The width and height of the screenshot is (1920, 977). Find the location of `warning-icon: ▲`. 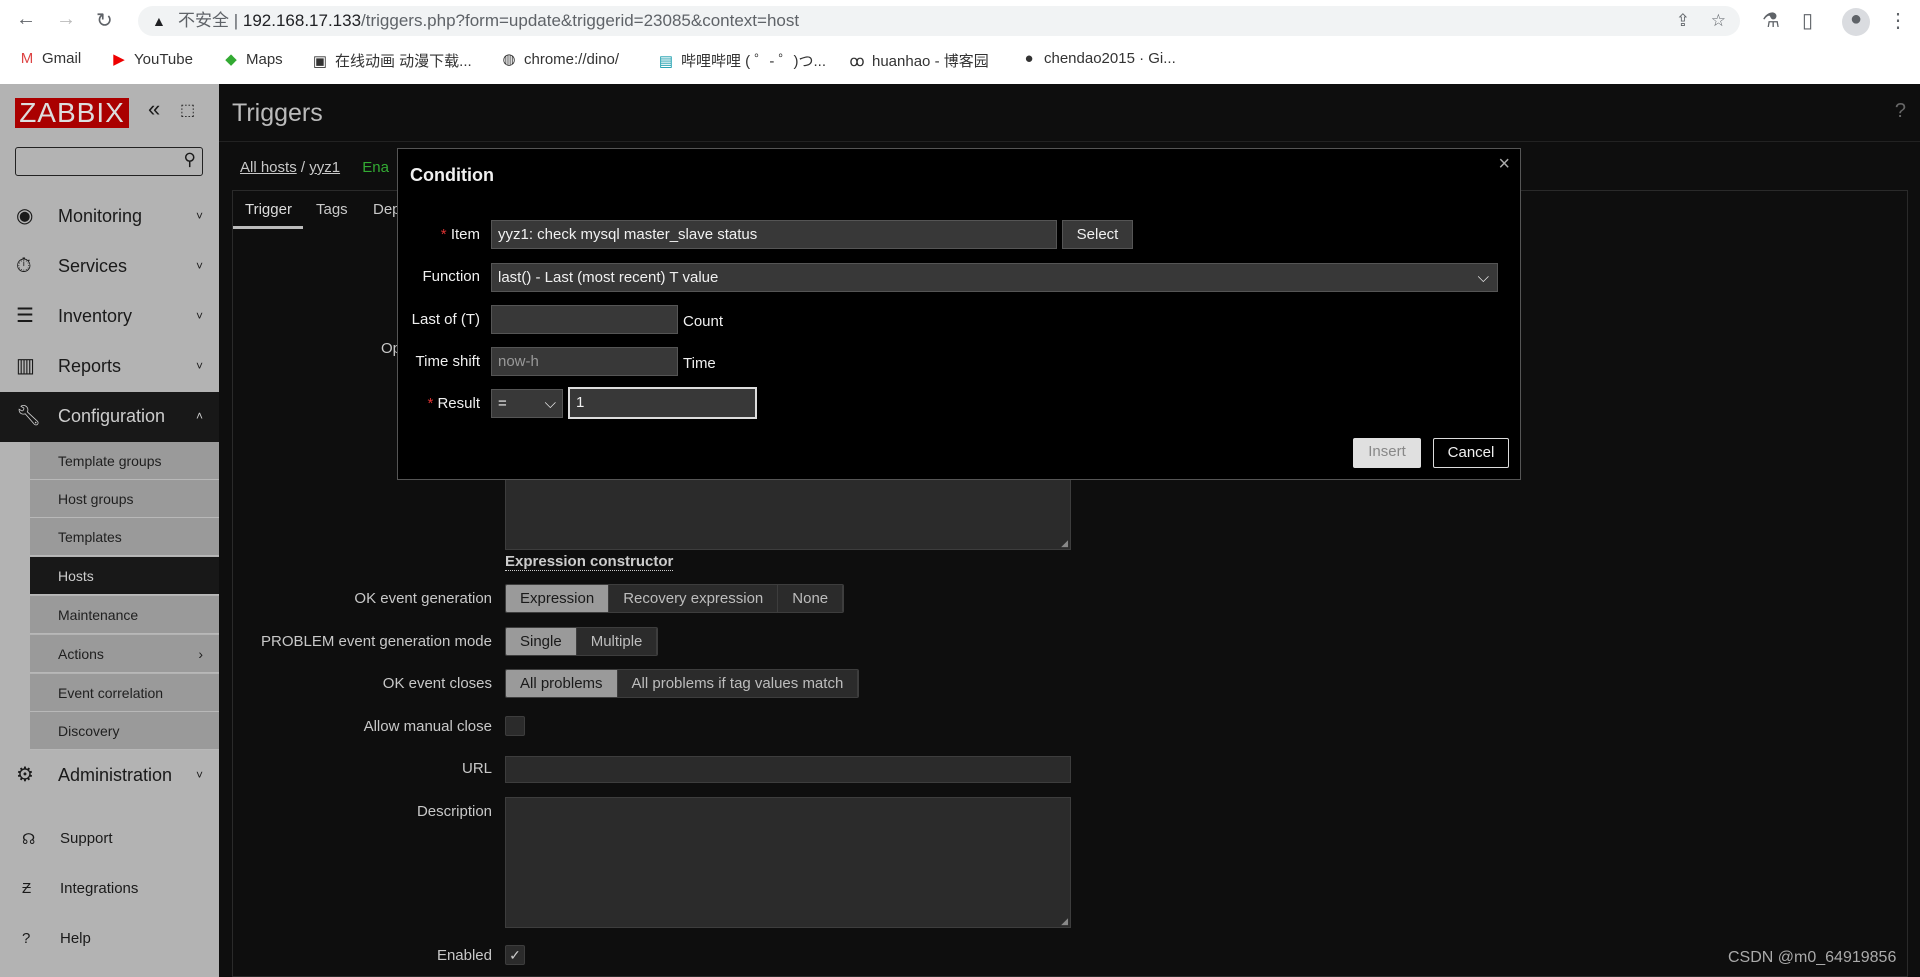

warning-icon: ▲ is located at coordinates (159, 21).